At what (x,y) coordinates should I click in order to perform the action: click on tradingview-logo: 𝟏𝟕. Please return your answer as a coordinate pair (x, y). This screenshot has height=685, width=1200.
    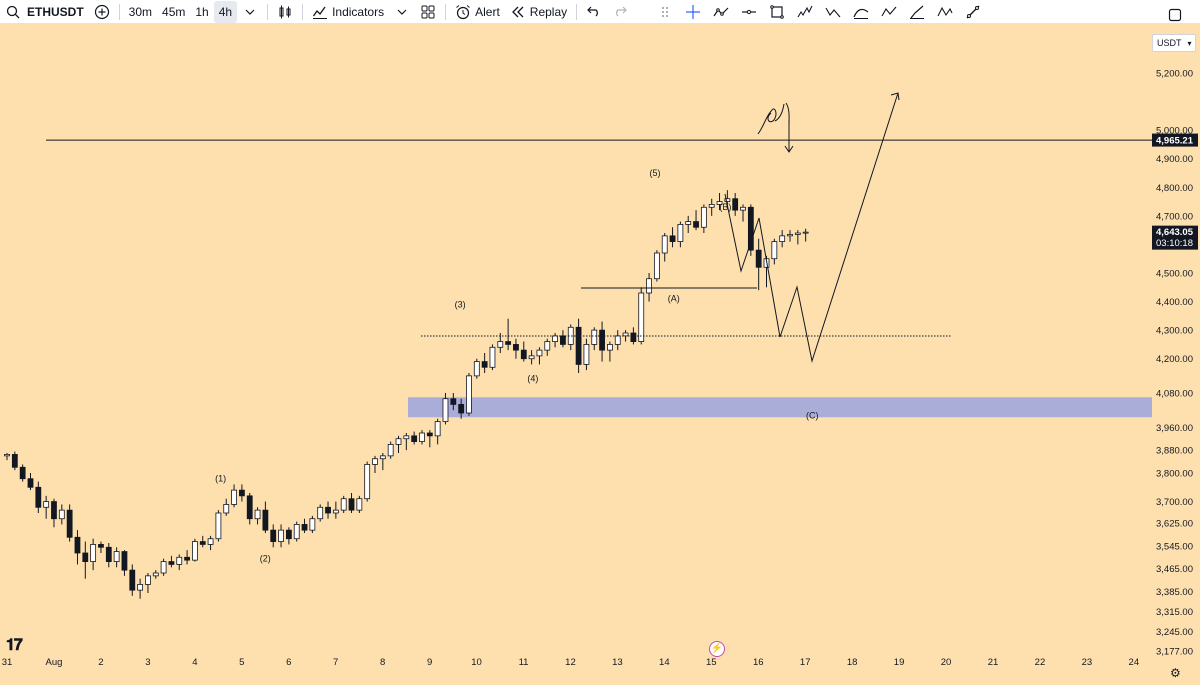
    Looking at the image, I should click on (14, 645).